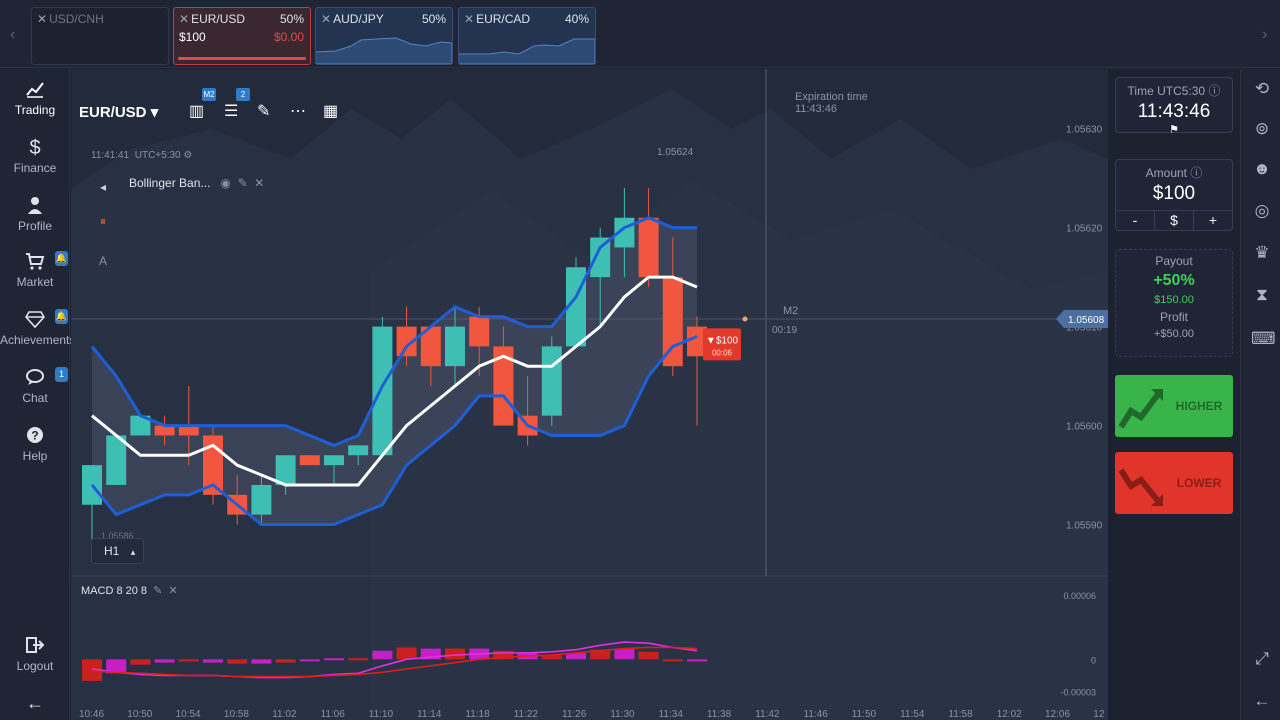  Describe the element at coordinates (1174, 280) in the screenshot. I see `payout-percent: +50%` at that location.